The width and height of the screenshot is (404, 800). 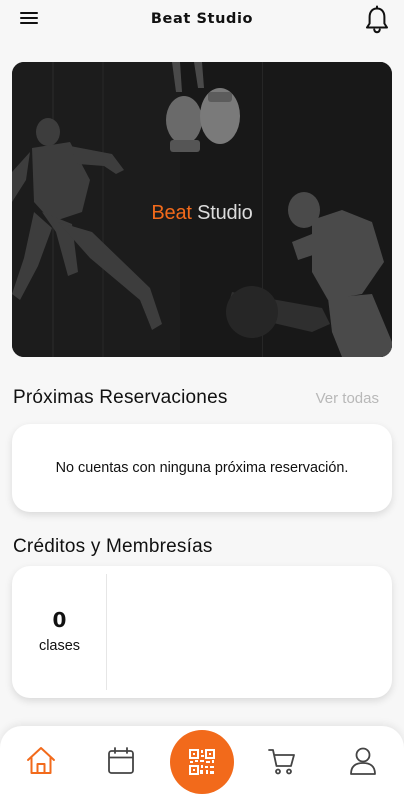 I want to click on app-title: Beat Studio, so click(x=202, y=19).